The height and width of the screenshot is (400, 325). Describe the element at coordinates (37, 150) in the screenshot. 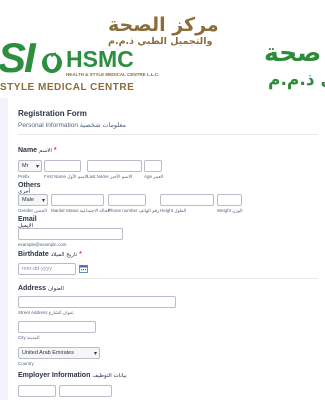

I see `name-label: Name الاسم *` at that location.